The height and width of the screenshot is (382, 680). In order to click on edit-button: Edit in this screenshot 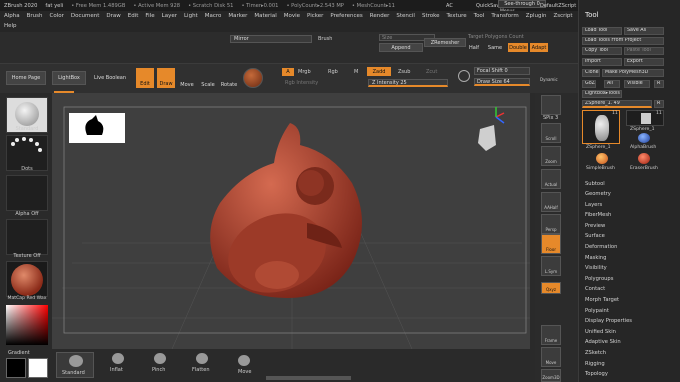, I will do `click(145, 78)`.